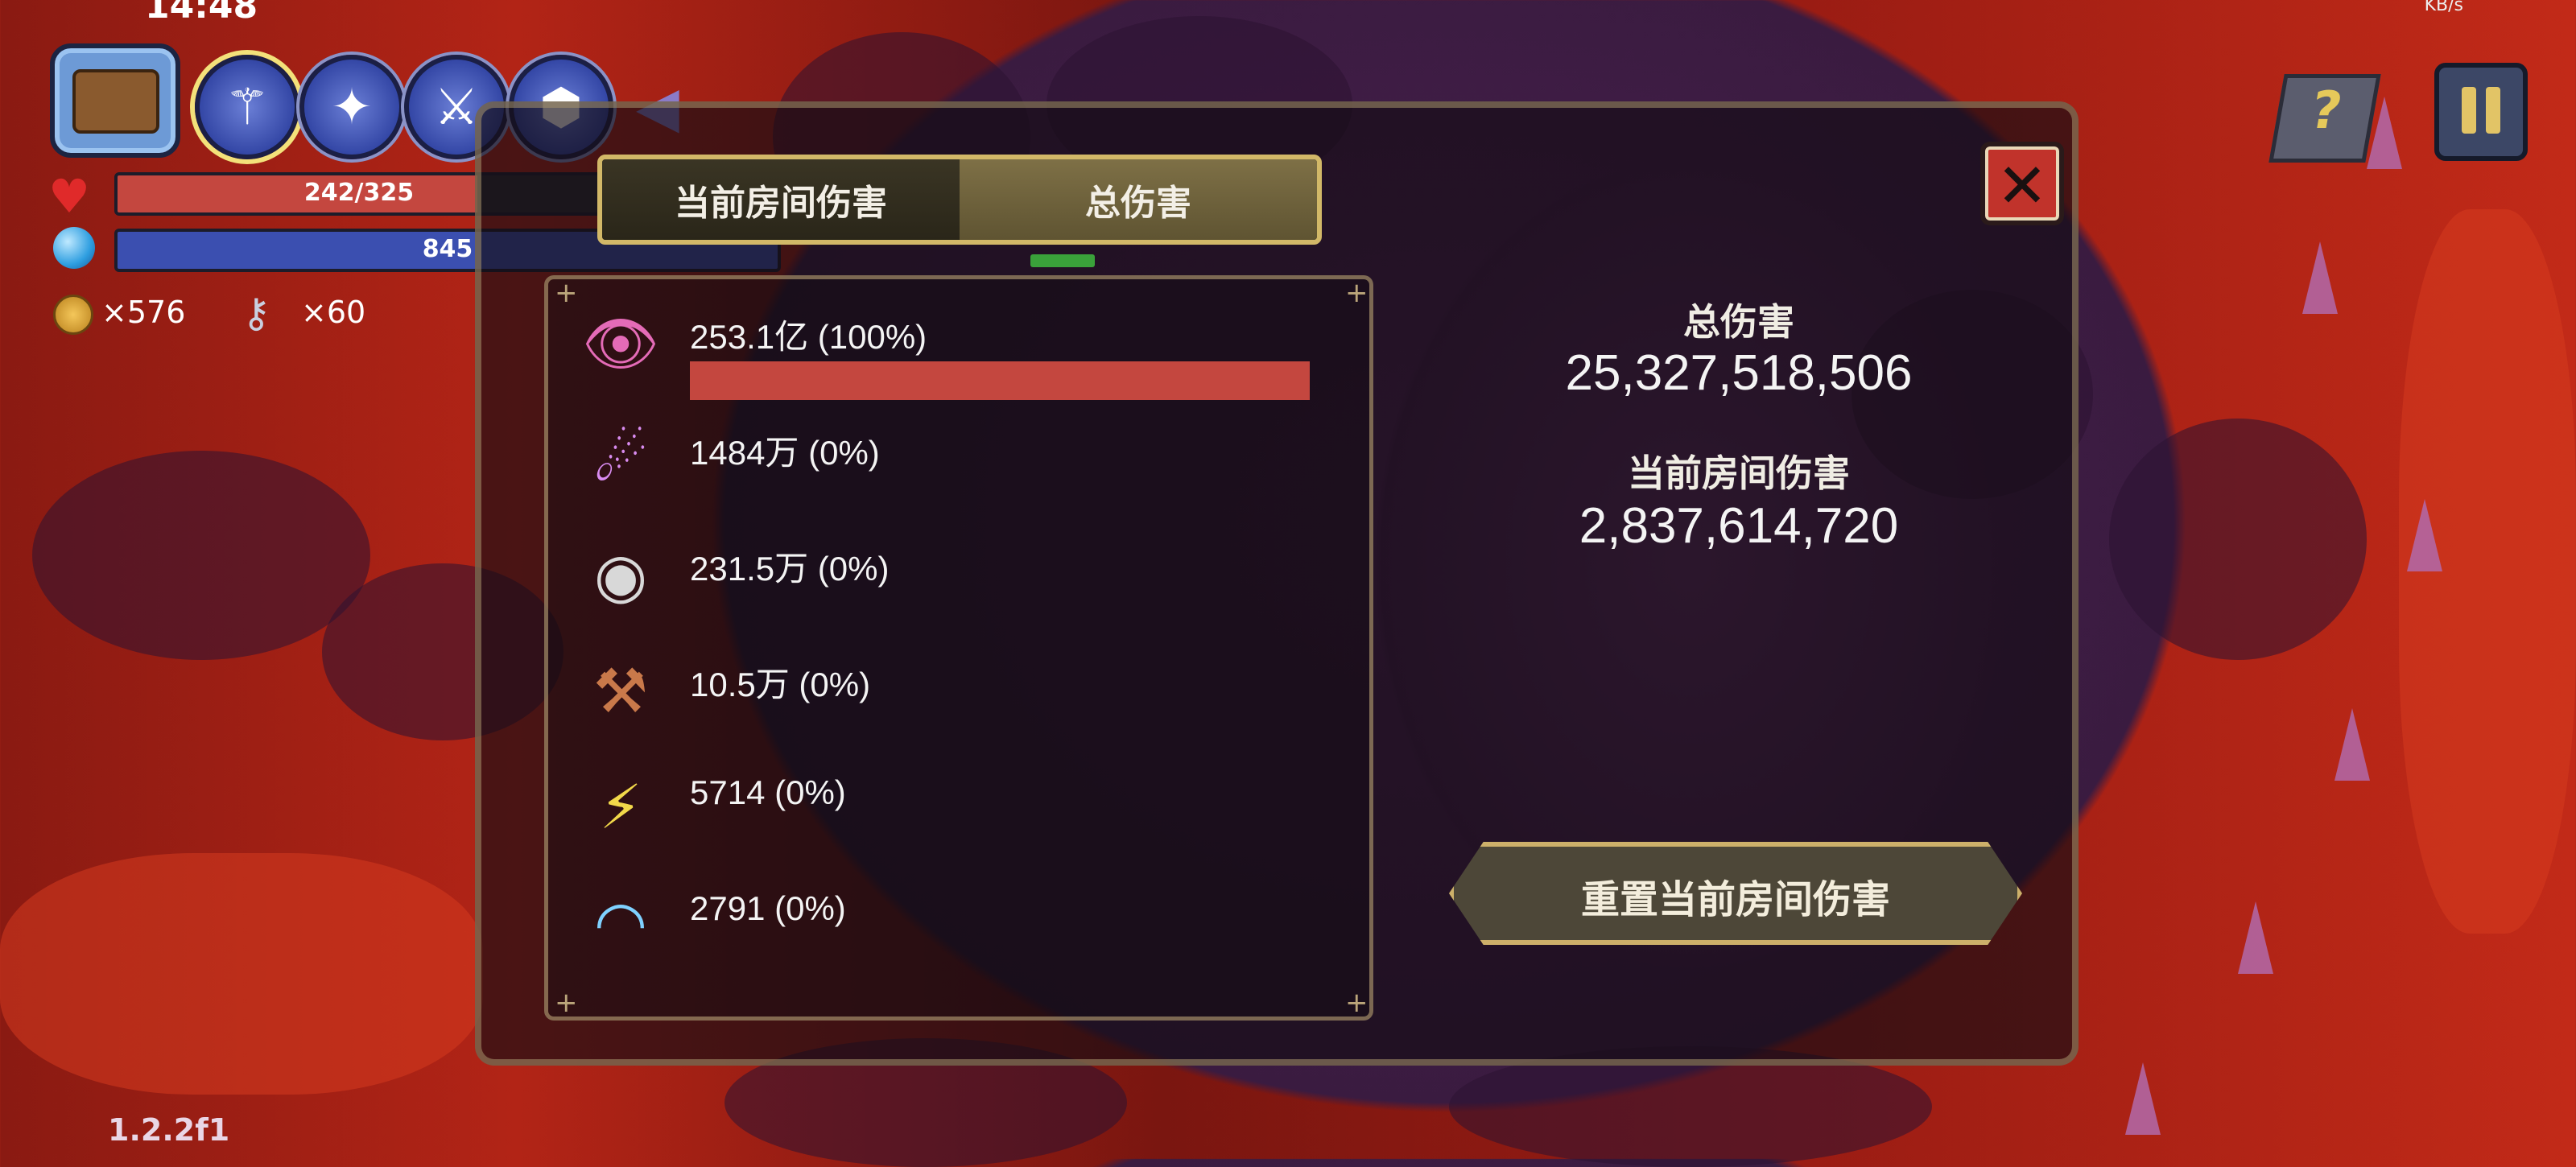 The image size is (2576, 1167). What do you see at coordinates (1000, 380) in the screenshot?
I see `damage-share-bar` at bounding box center [1000, 380].